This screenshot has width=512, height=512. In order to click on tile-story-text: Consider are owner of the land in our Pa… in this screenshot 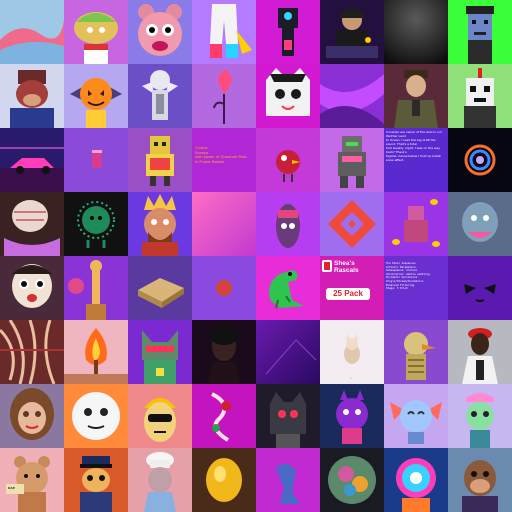, I will do `click(416, 160)`.